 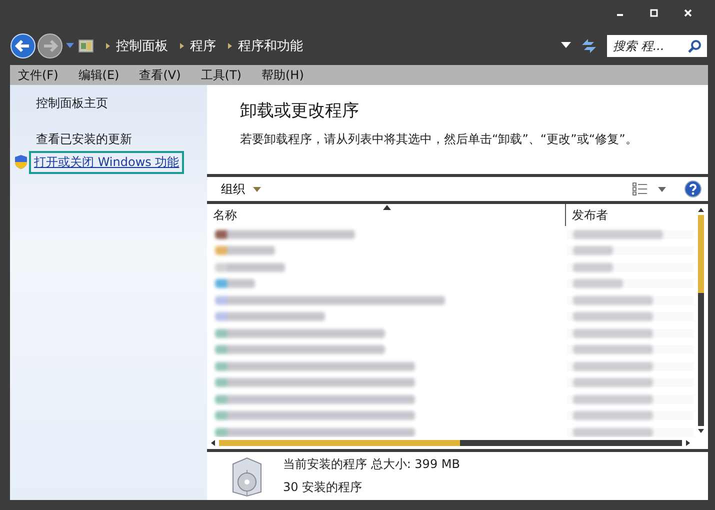 What do you see at coordinates (693, 189) in the screenshot?
I see `help-icon` at bounding box center [693, 189].